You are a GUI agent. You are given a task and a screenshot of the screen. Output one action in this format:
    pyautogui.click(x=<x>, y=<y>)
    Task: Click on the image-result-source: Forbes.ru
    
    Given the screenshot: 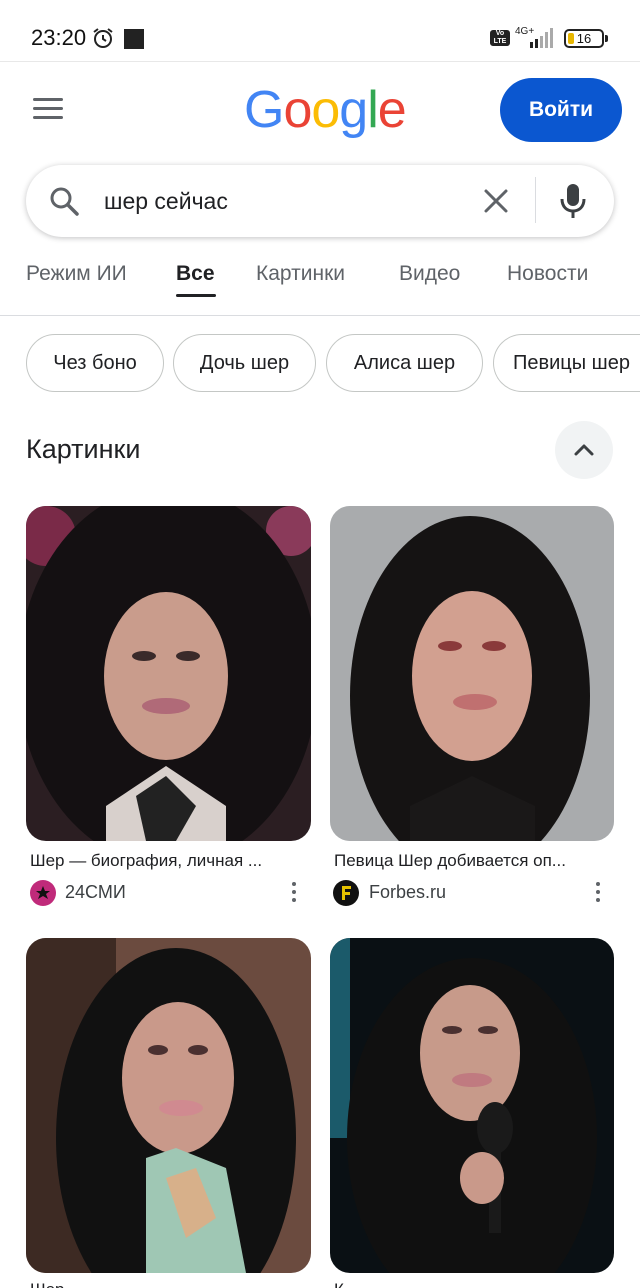 What is the action you would take?
    pyautogui.click(x=407, y=892)
    